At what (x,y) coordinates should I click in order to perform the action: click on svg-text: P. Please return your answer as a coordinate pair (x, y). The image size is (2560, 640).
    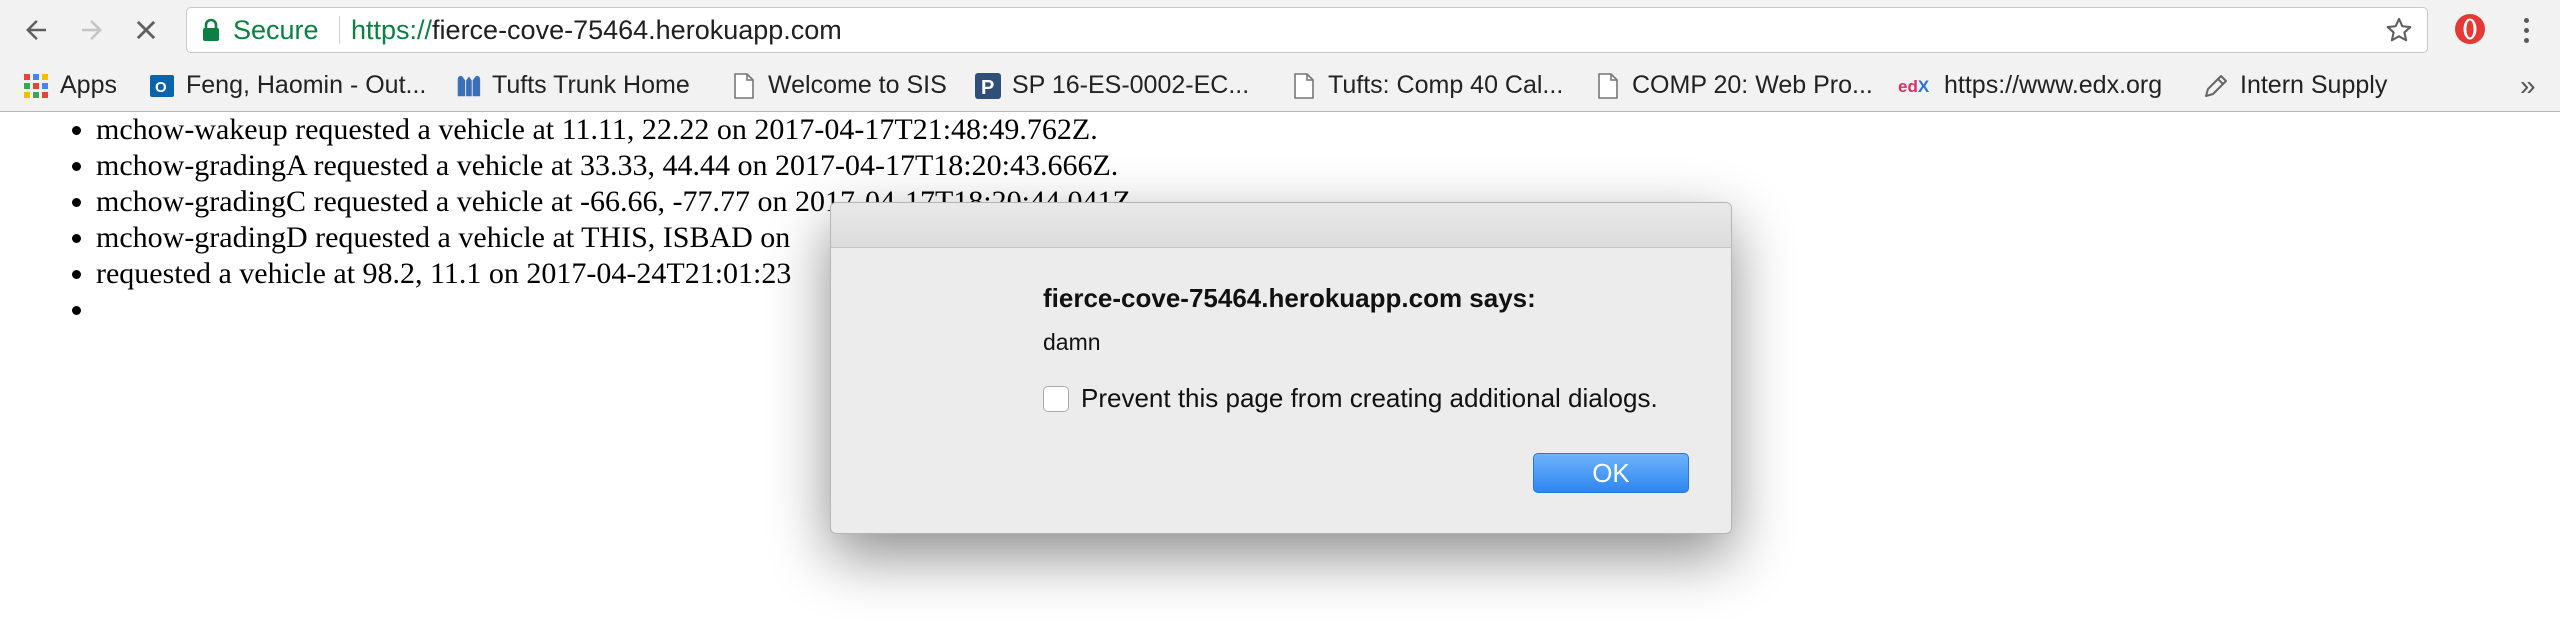
    Looking at the image, I should click on (987, 88).